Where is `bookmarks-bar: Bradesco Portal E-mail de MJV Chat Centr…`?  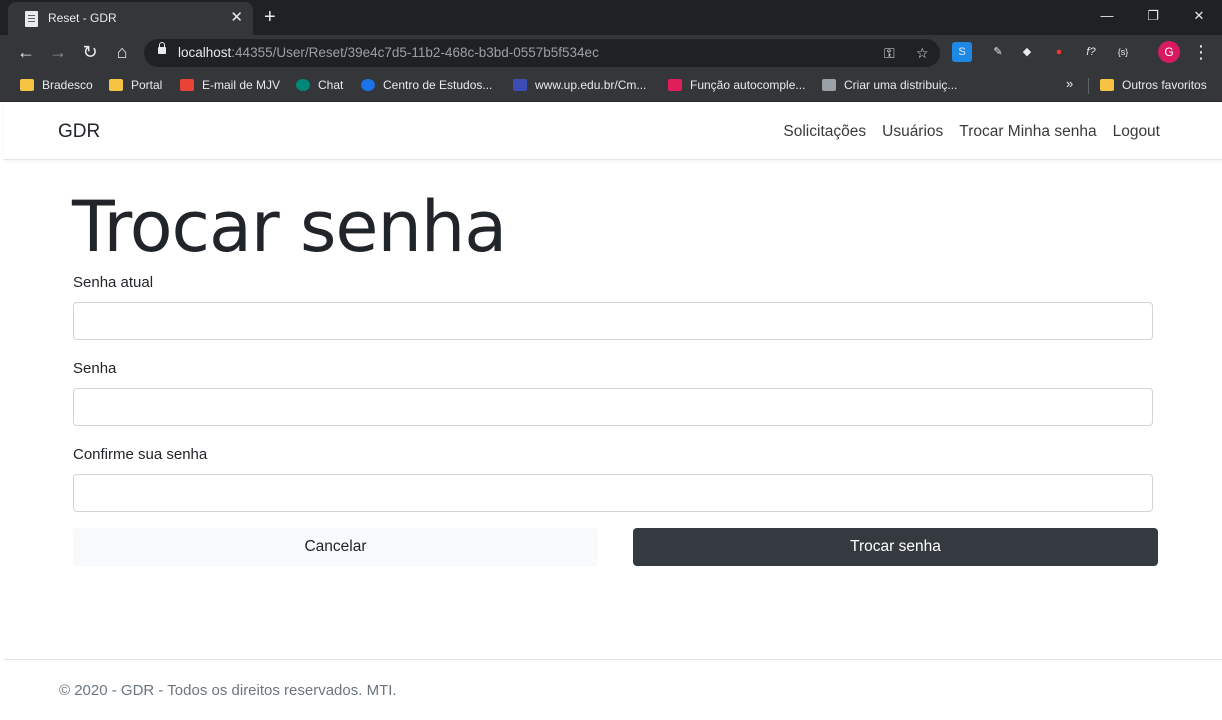
bookmarks-bar: Bradesco Portal E-mail de MJV Chat Centr… is located at coordinates (611, 86).